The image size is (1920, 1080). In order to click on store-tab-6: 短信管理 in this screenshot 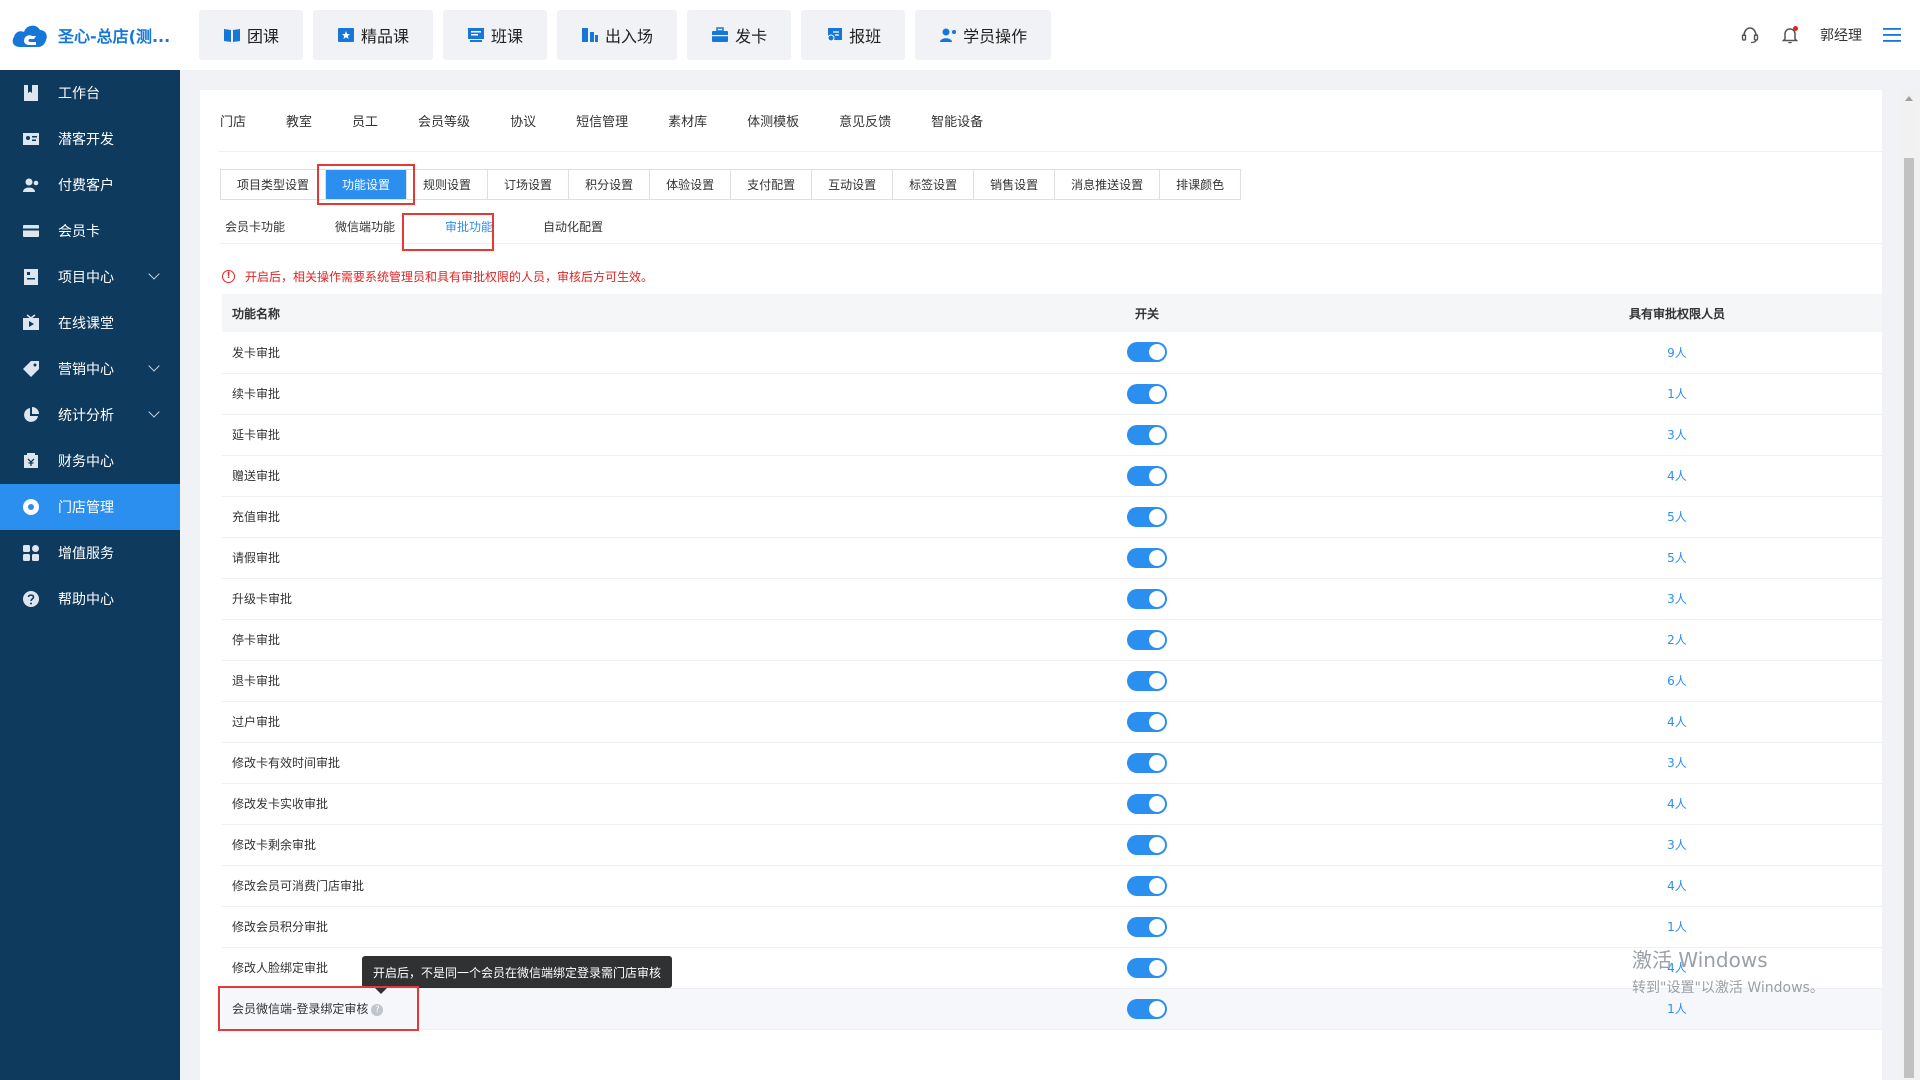, I will do `click(602, 120)`.